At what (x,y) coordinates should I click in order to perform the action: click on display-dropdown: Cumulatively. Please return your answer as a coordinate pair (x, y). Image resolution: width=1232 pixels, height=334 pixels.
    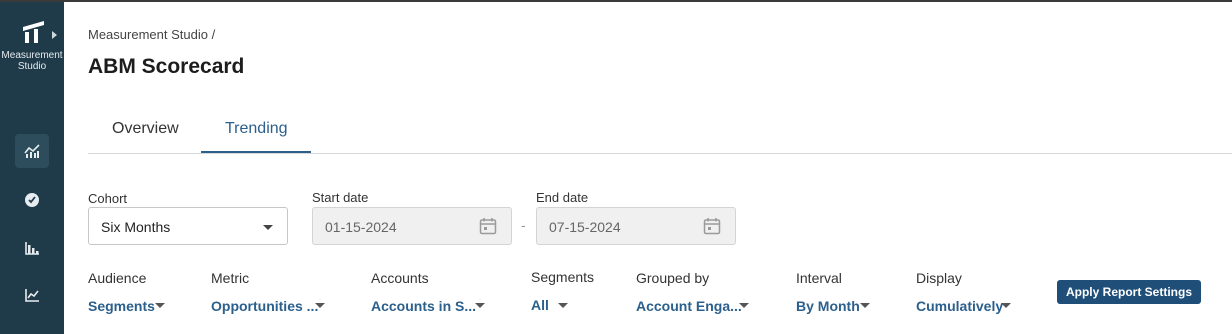
    Looking at the image, I should click on (959, 306).